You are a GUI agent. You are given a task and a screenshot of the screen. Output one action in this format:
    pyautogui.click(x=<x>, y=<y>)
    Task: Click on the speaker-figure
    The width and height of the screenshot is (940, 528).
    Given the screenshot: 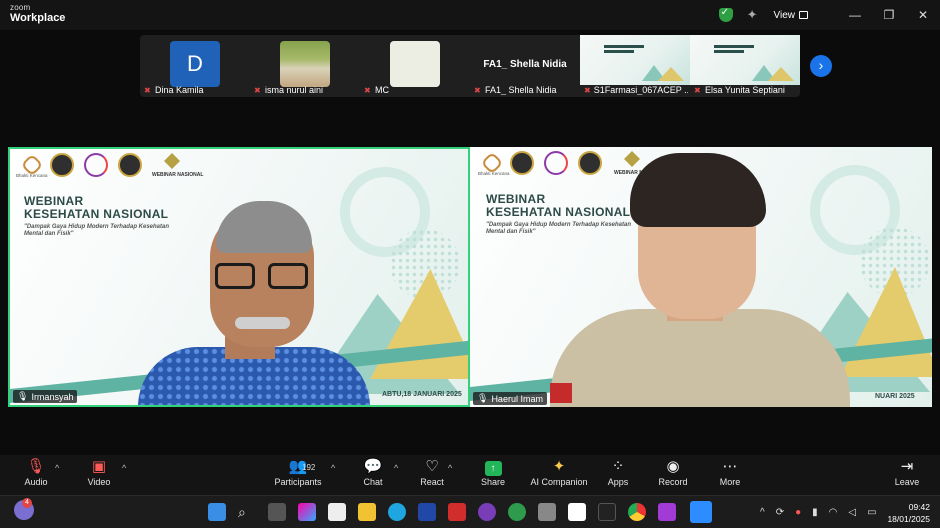 What is the action you would take?
    pyautogui.click(x=700, y=358)
    